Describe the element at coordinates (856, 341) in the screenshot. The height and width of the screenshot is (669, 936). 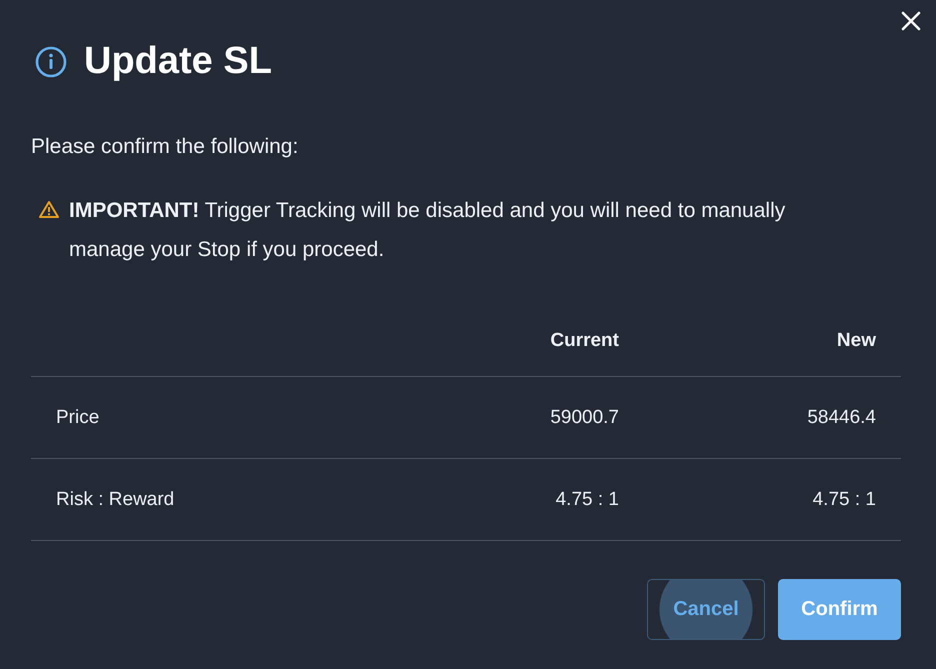
I see `column-header: New` at that location.